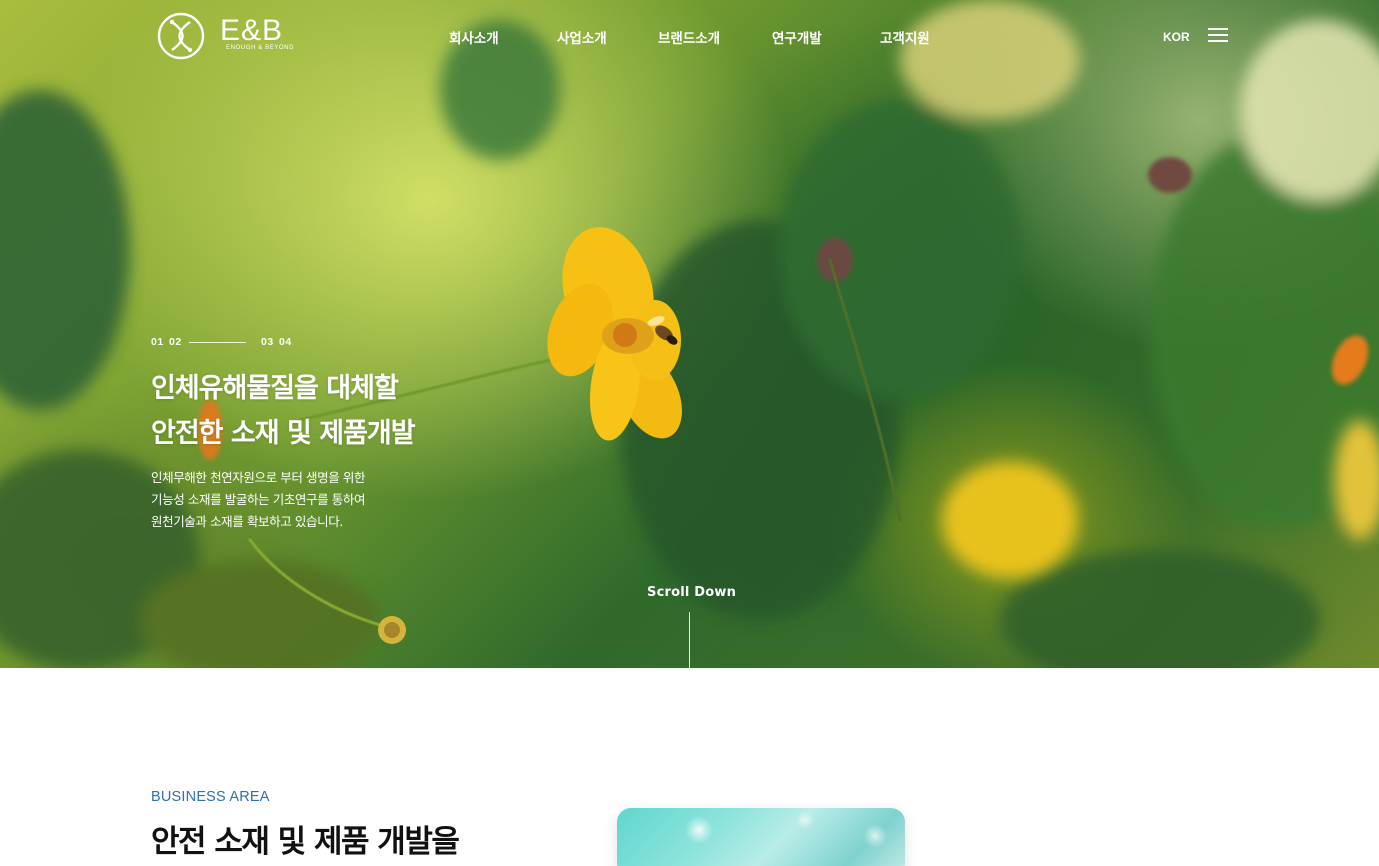  What do you see at coordinates (247, 521) in the screenshot?
I see `hero-description-line-3: 원천기술과 소재를 확보하고 있습니다.` at bounding box center [247, 521].